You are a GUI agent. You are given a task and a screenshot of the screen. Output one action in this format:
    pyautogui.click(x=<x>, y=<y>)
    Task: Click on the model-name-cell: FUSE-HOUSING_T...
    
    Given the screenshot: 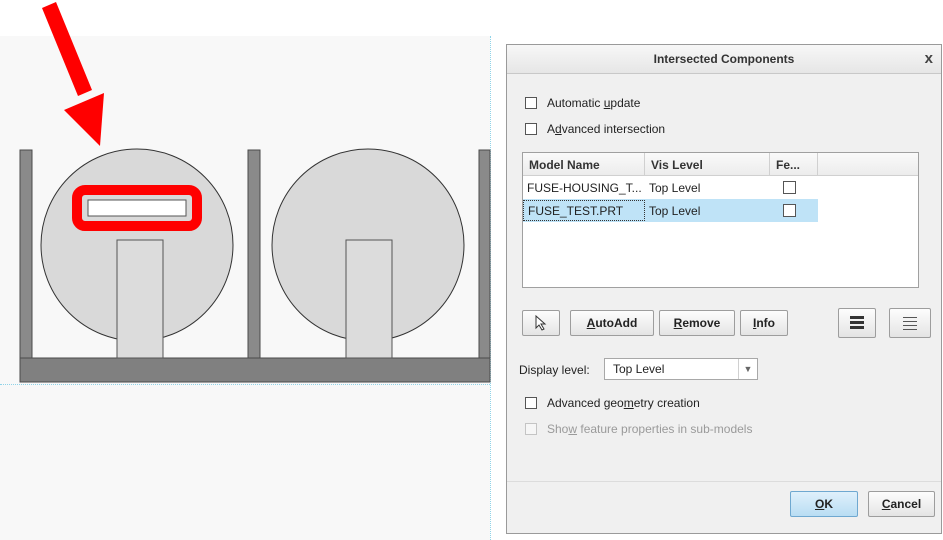 What is the action you would take?
    pyautogui.click(x=584, y=187)
    